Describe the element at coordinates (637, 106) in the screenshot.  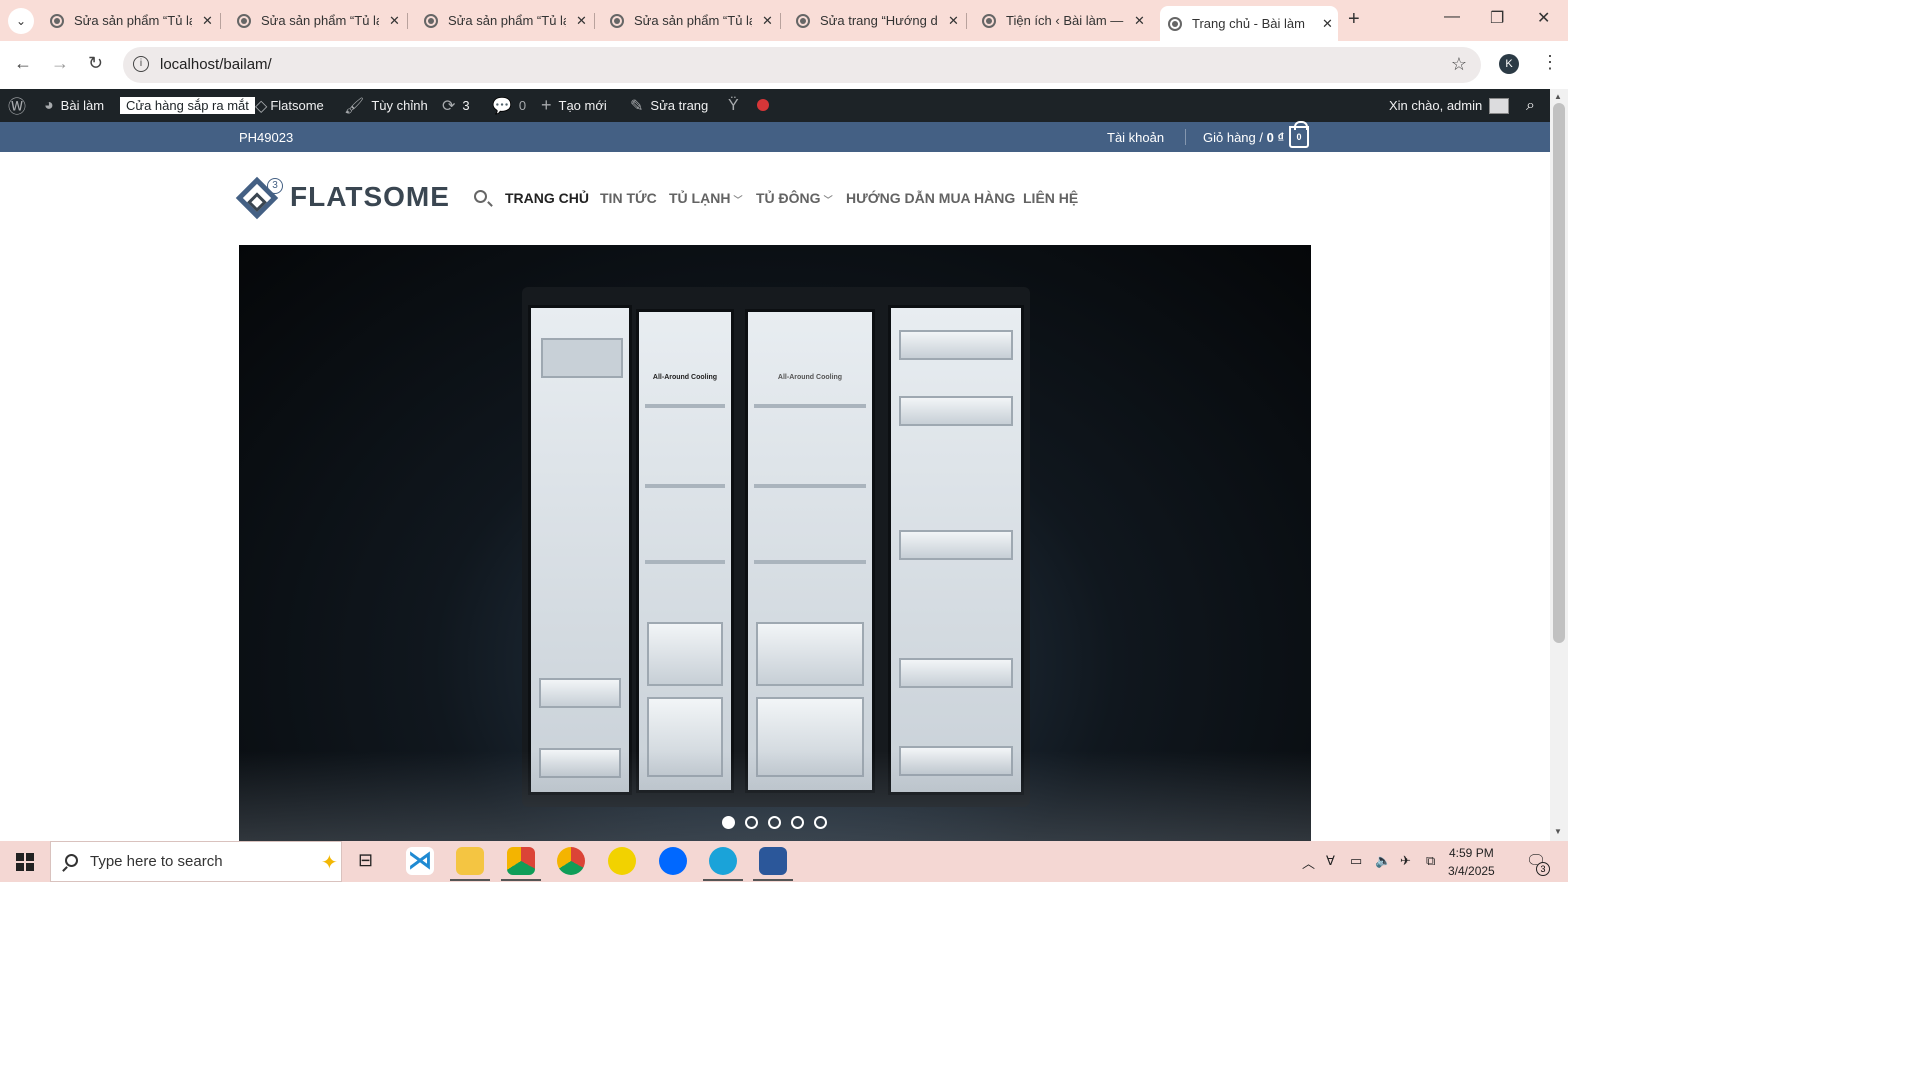
I see `pencil-icon: ✎` at that location.